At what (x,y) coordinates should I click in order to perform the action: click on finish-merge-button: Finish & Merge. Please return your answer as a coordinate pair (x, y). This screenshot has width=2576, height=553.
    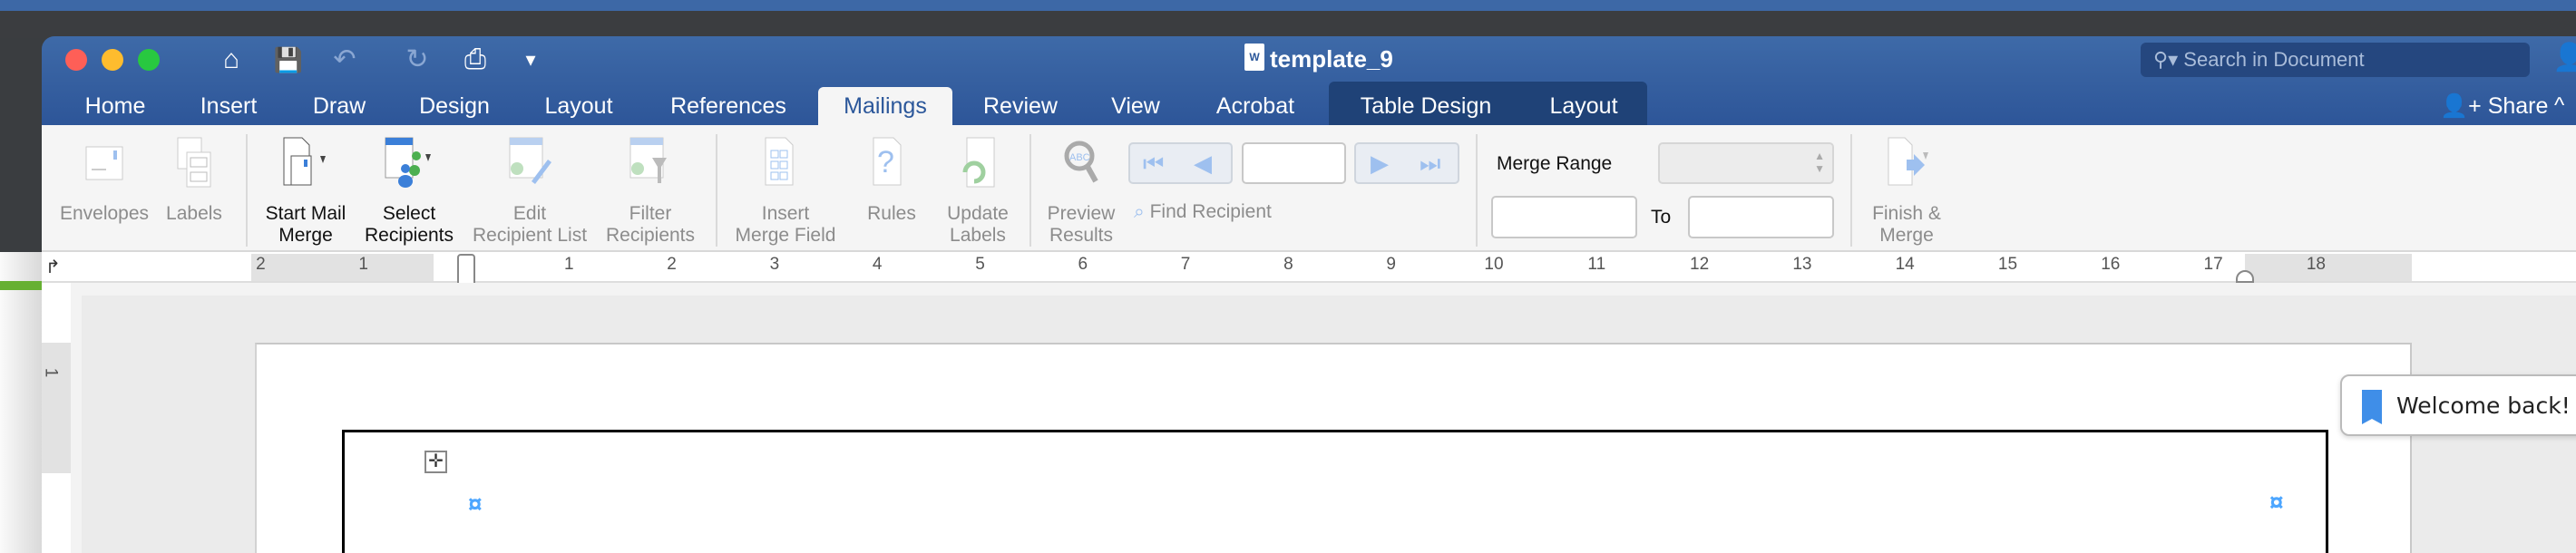
    Looking at the image, I should click on (1906, 191).